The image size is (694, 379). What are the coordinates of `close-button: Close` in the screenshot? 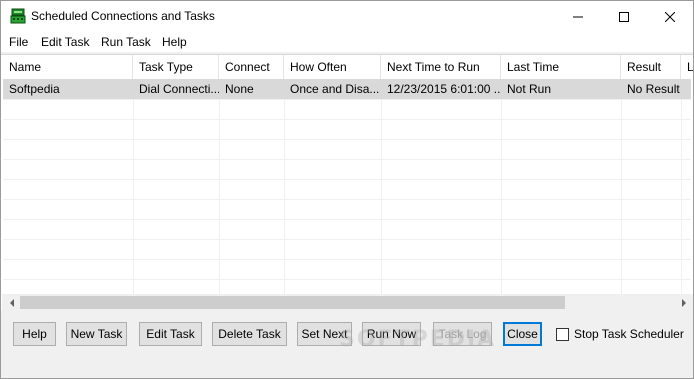 It's located at (522, 334).